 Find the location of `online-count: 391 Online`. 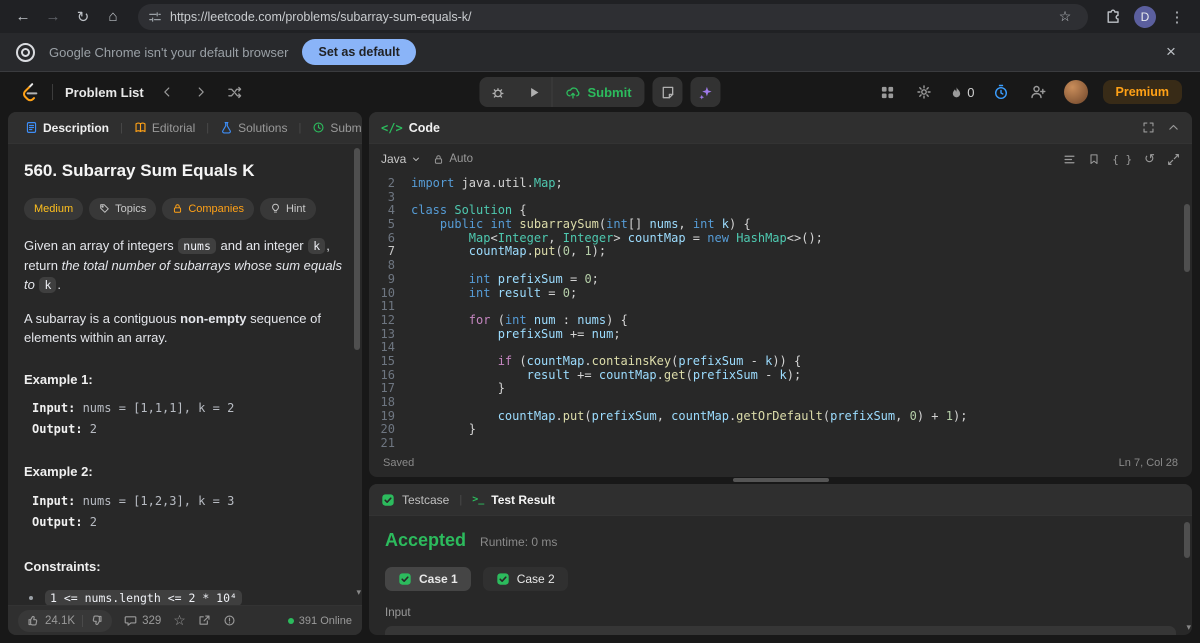

online-count: 391 Online is located at coordinates (325, 620).